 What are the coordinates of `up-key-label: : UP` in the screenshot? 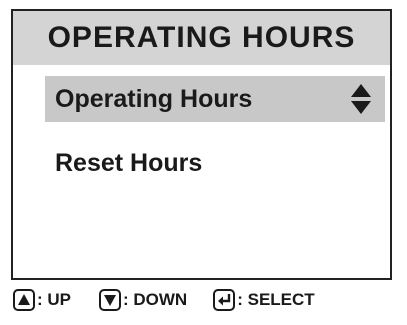 It's located at (54, 299).